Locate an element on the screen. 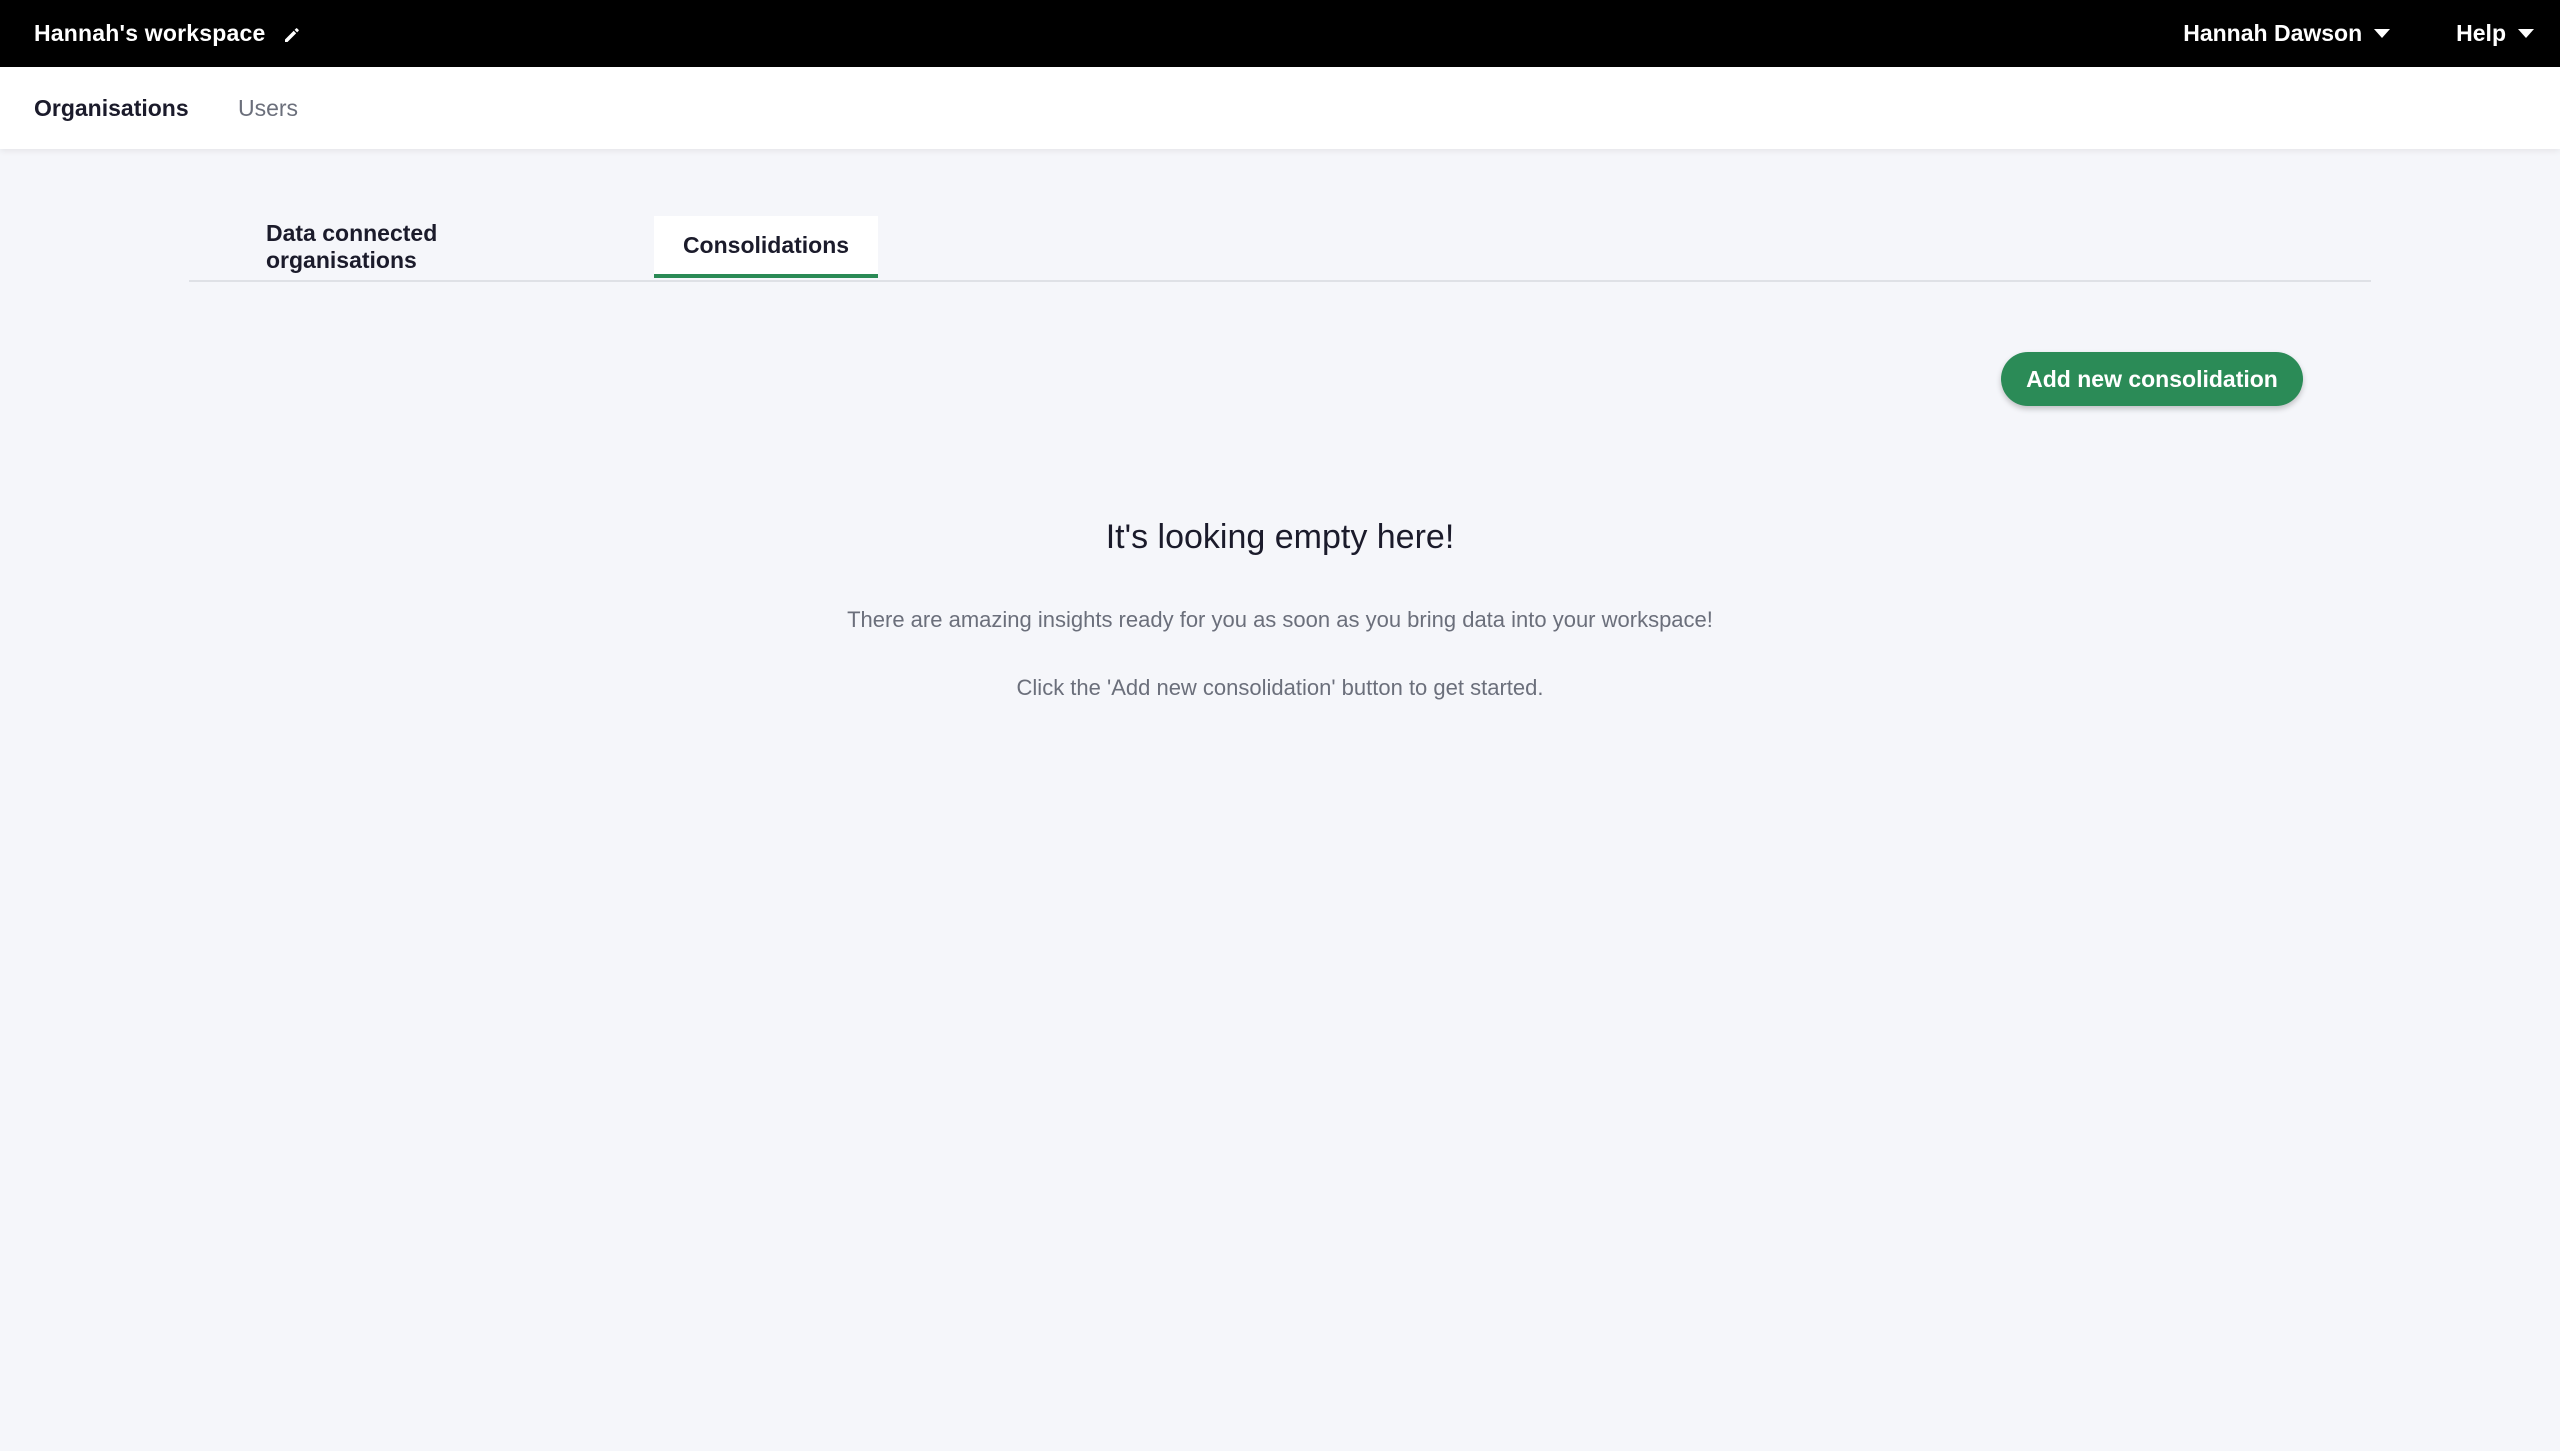 The height and width of the screenshot is (1451, 2560). tab-consolidations: Consolidations is located at coordinates (766, 247).